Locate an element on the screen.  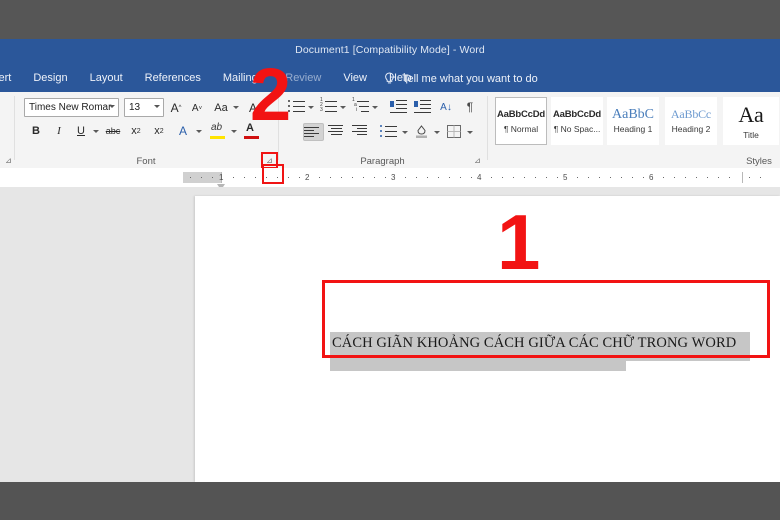
strikethrough-label: abc is located at coordinates (113, 131).